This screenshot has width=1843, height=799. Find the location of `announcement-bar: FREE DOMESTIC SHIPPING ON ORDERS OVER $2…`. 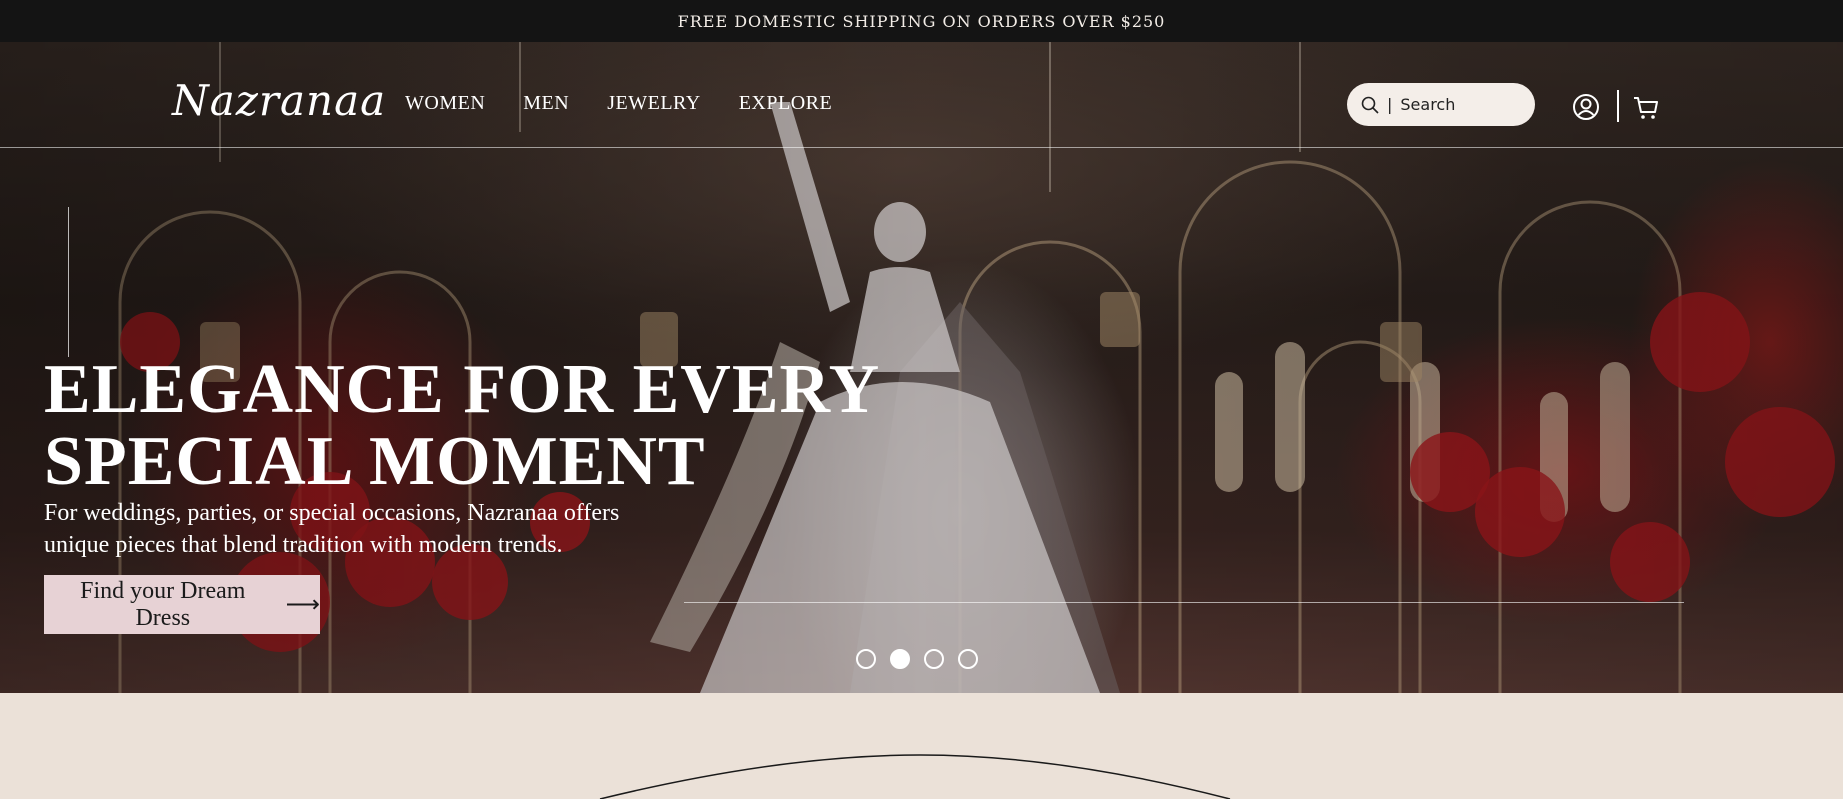

announcement-bar: FREE DOMESTIC SHIPPING ON ORDERS OVER $2… is located at coordinates (921, 21).